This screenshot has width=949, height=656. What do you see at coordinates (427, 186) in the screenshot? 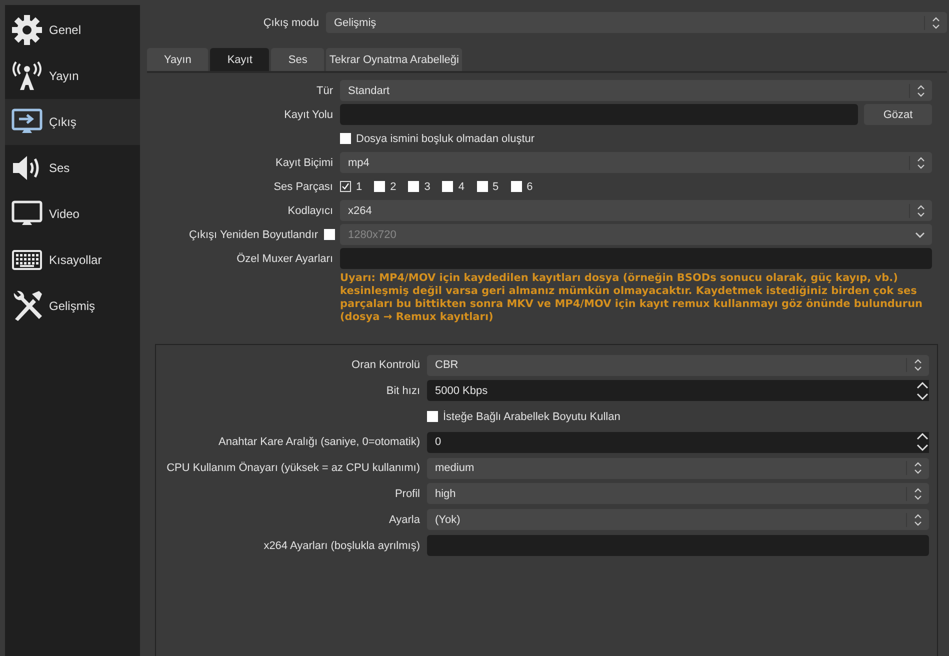
I see `checkbox-label: 3` at bounding box center [427, 186].